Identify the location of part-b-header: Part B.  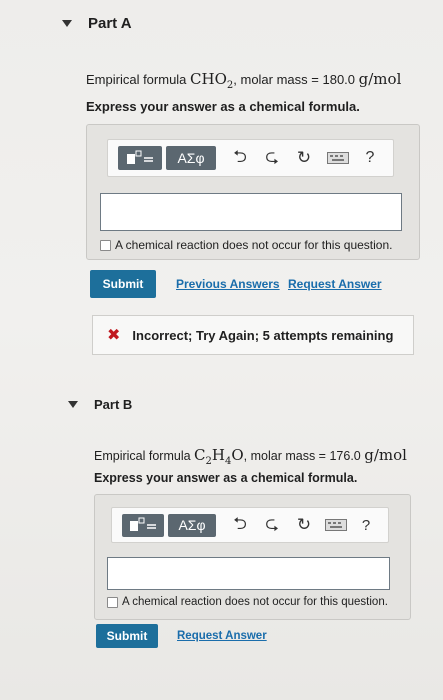
(100, 404).